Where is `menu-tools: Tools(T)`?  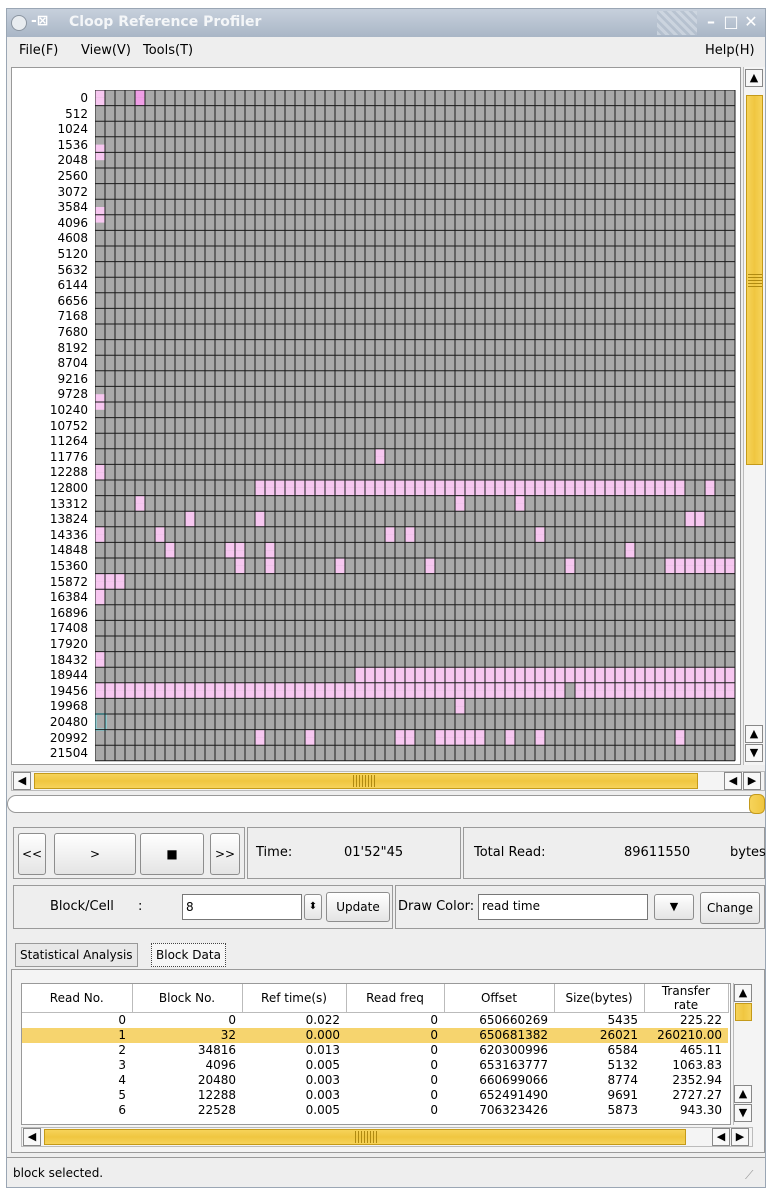 menu-tools: Tools(T) is located at coordinates (168, 50).